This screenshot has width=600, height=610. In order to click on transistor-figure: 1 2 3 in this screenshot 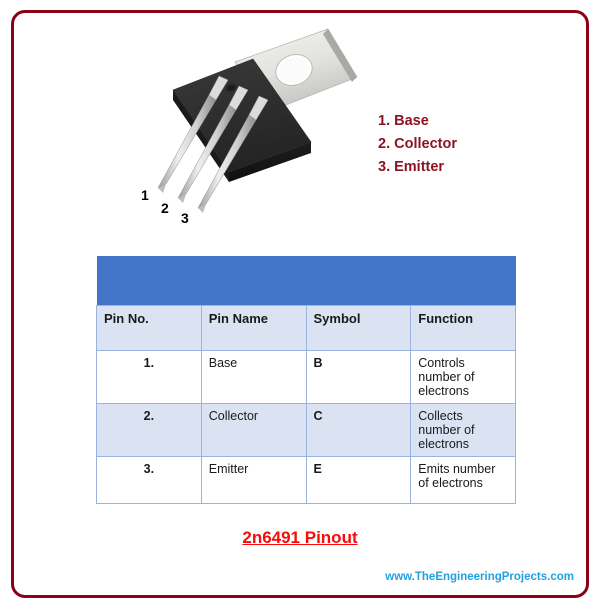, I will do `click(255, 129)`.